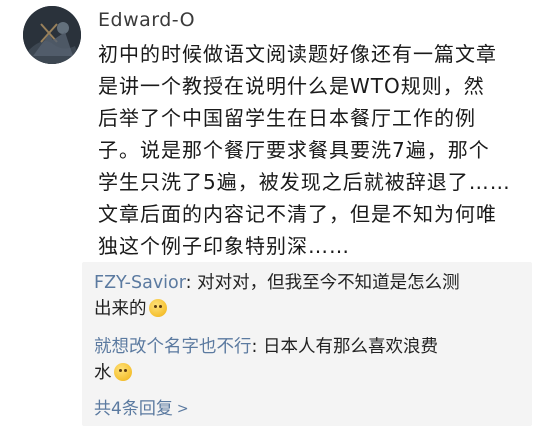 This screenshot has width=550, height=436. What do you see at coordinates (140, 283) in the screenshot?
I see `reply-username: FZY-Savior` at bounding box center [140, 283].